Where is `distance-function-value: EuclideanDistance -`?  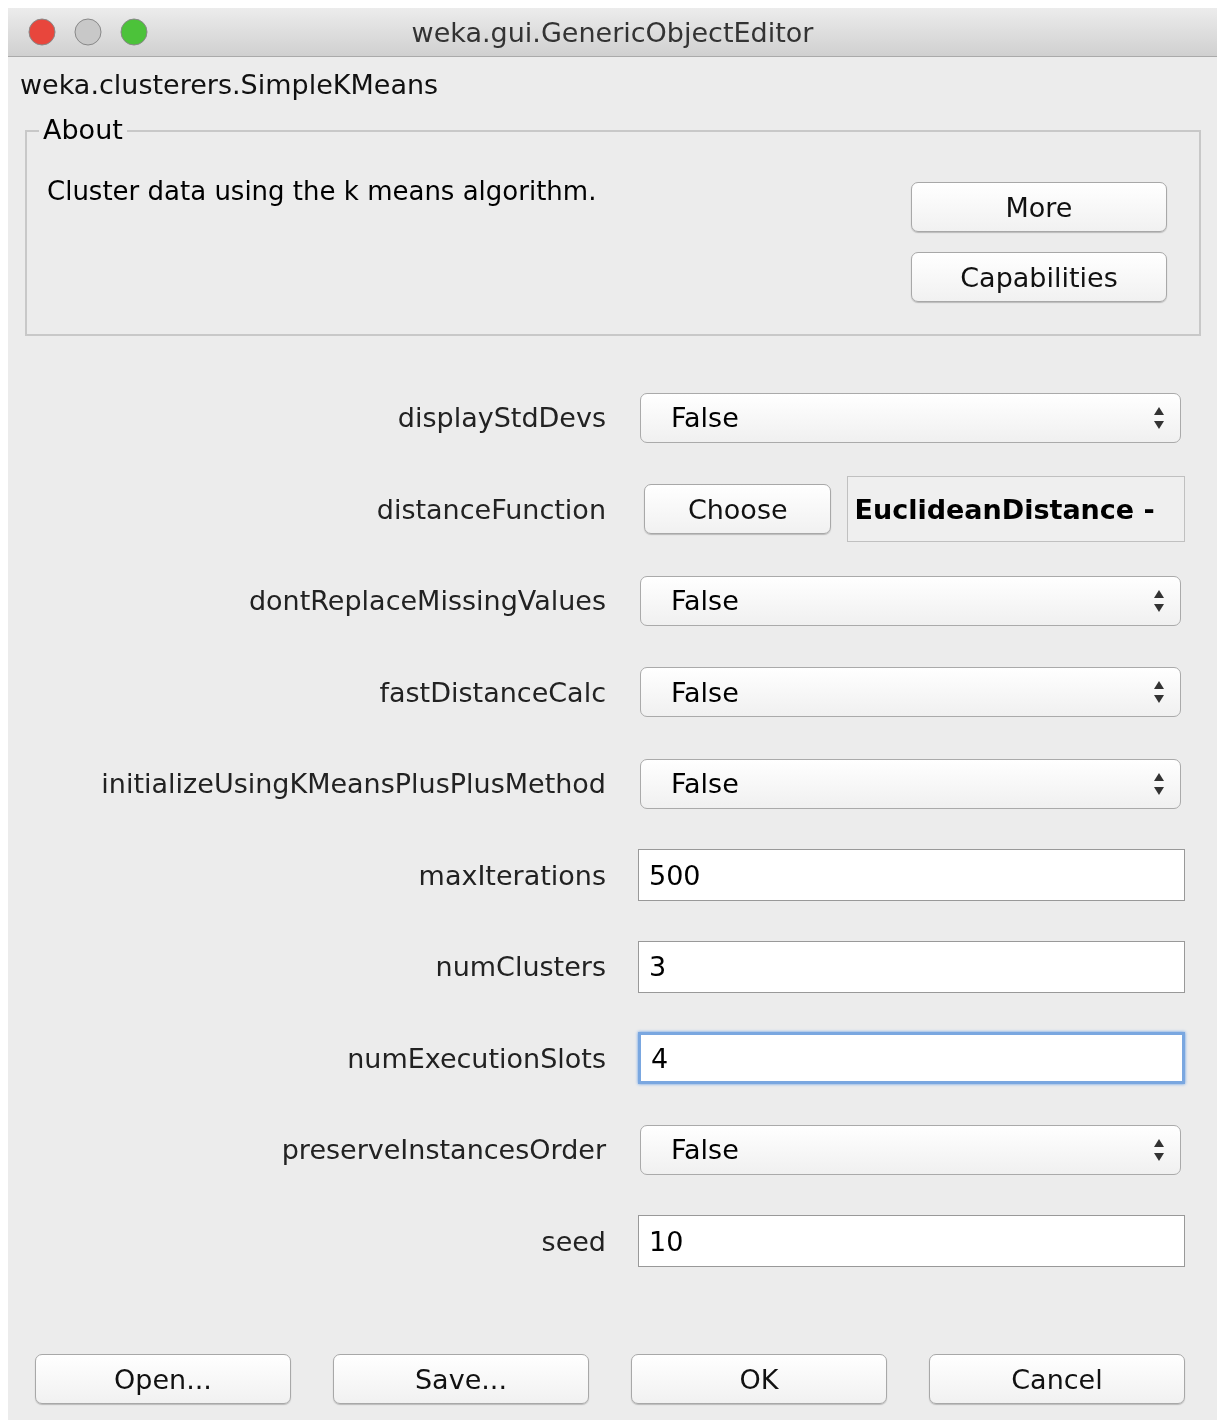 distance-function-value: EuclideanDistance - is located at coordinates (1016, 509).